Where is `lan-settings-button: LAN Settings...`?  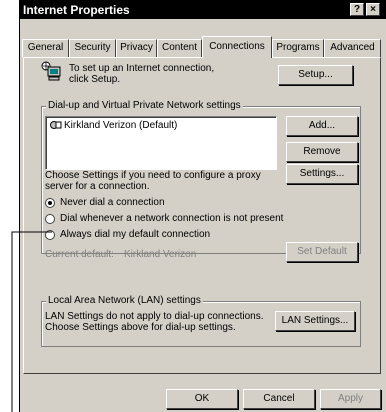 lan-settings-button: LAN Settings... is located at coordinates (315, 321).